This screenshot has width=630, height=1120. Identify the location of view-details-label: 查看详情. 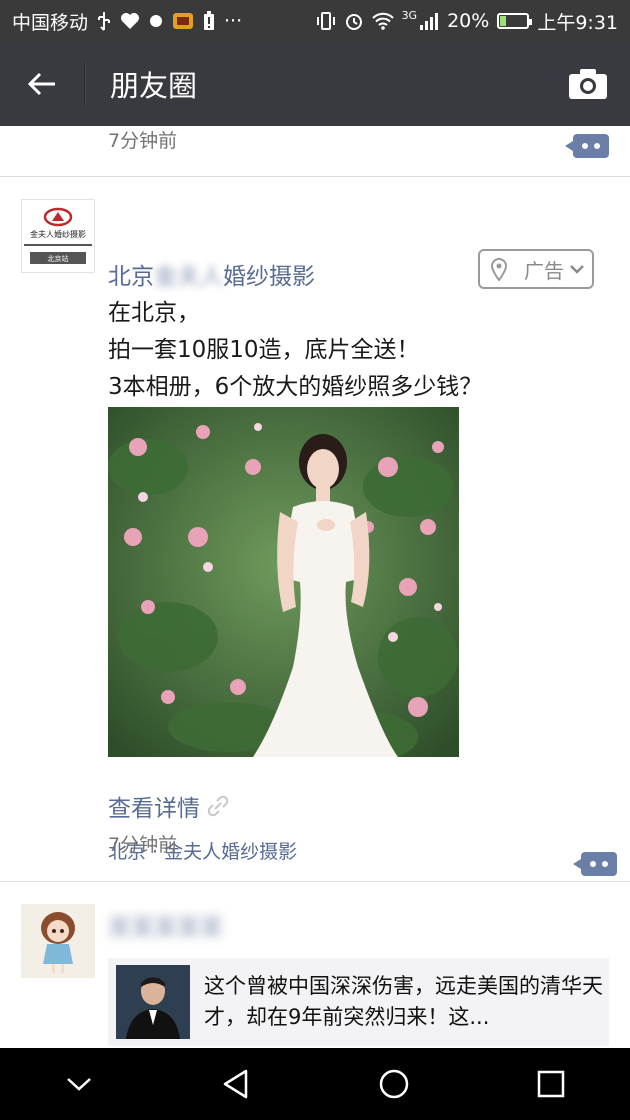
(154, 809).